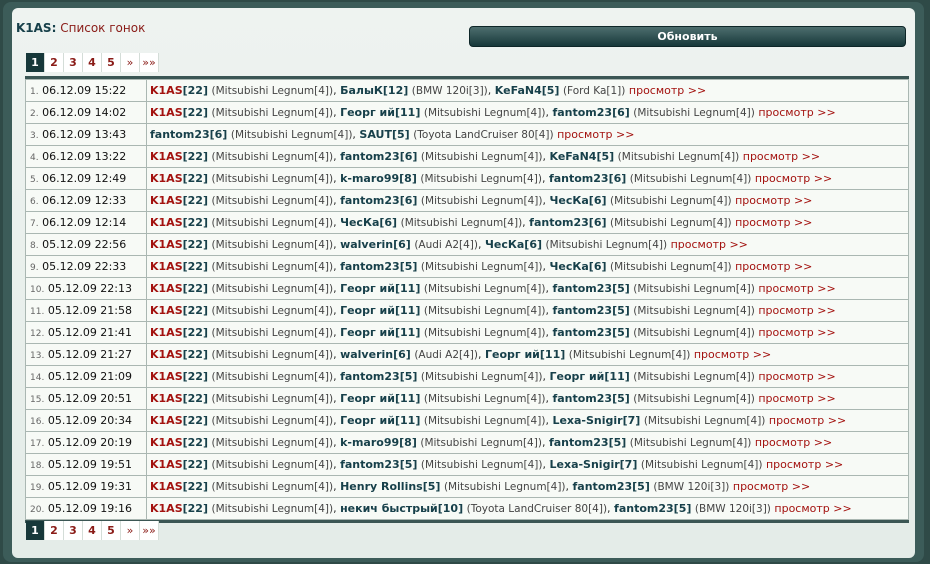 The height and width of the screenshot is (564, 930). I want to click on racer-name: SAUT, so click(375, 134).